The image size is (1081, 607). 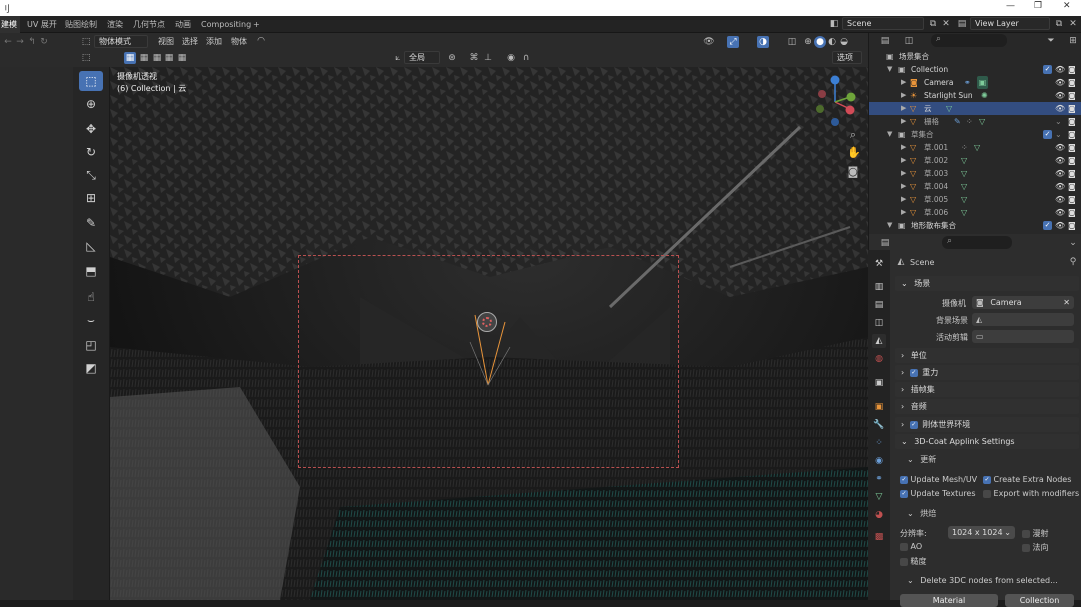 I want to click on pan-hand-icon: ✋, so click(x=854, y=153).